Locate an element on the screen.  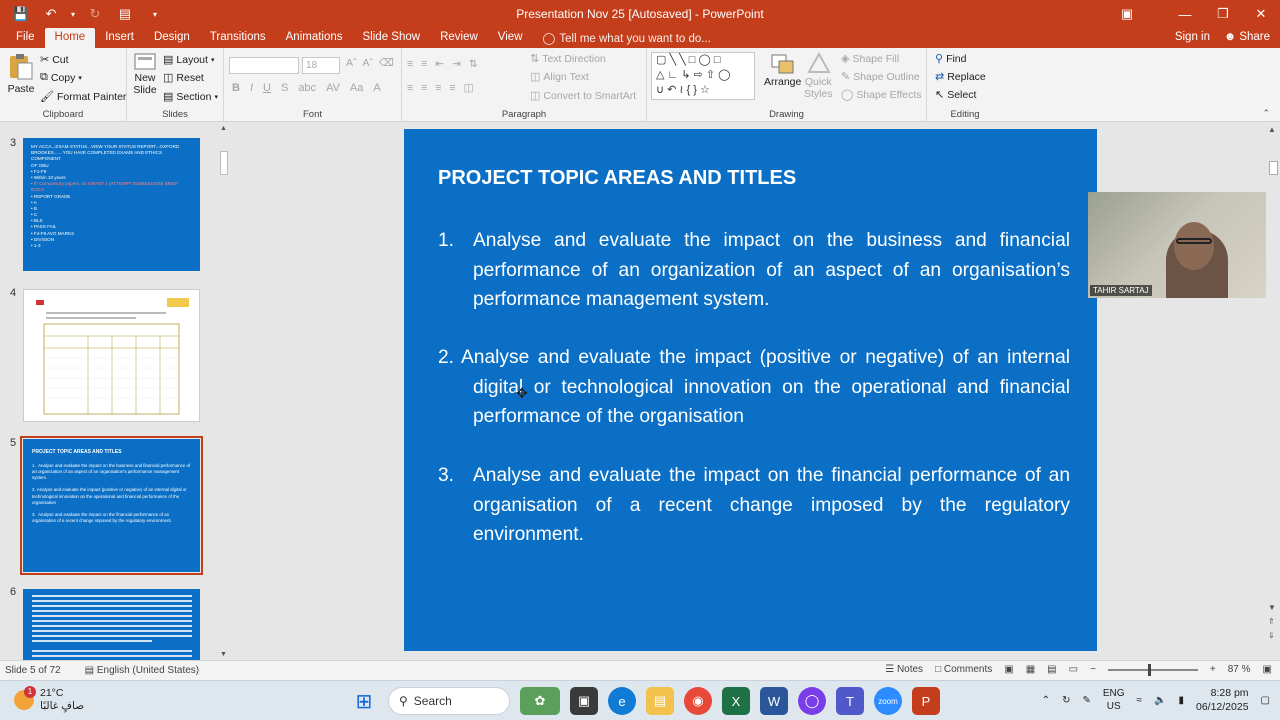
battery-icon: ▮ is located at coordinates (1181, 700).